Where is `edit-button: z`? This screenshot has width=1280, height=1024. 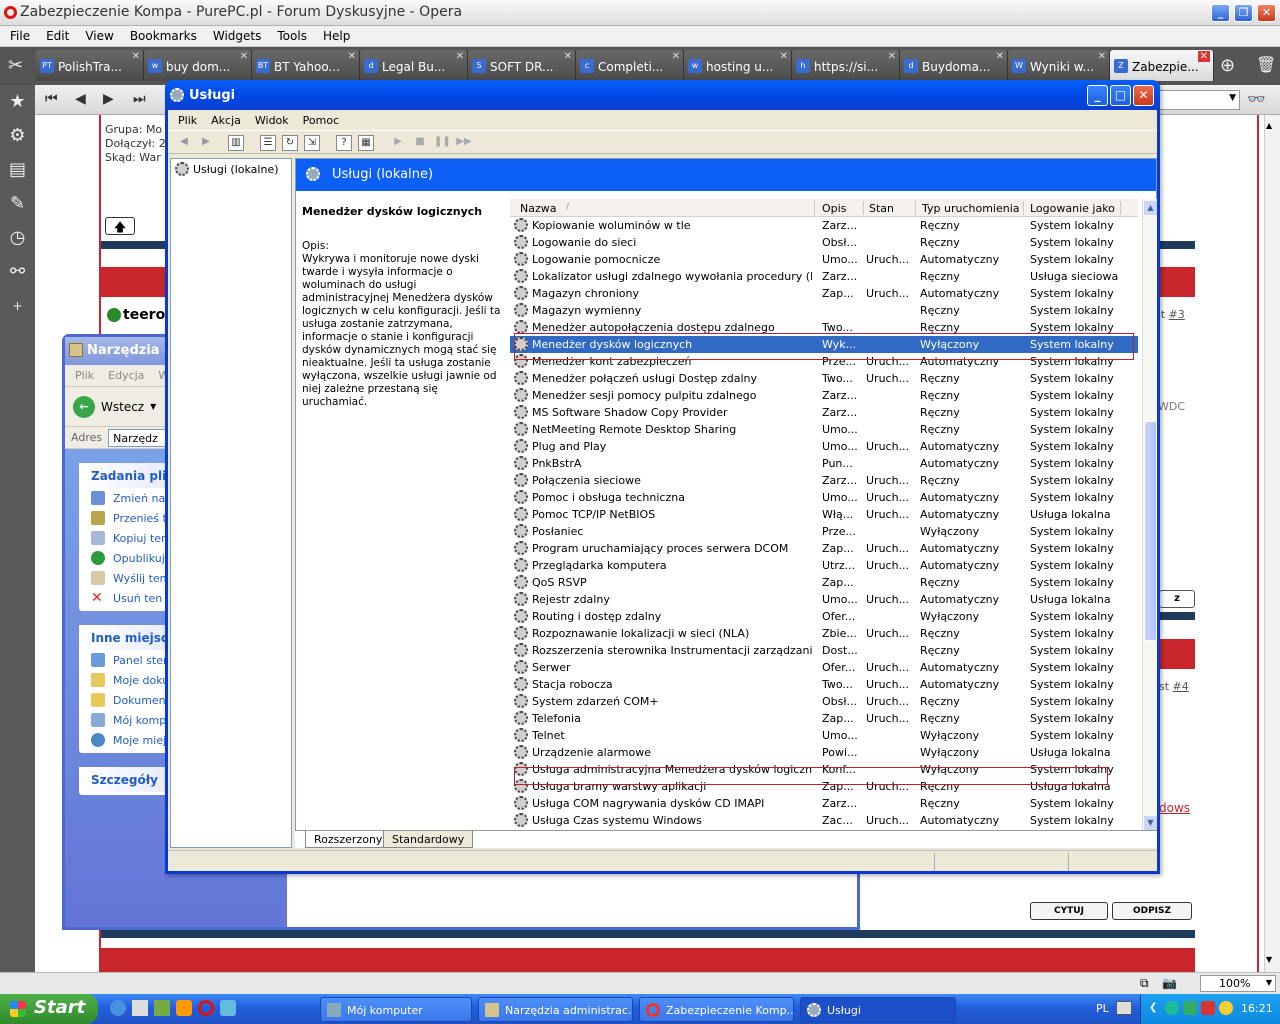 edit-button: z is located at coordinates (1177, 599).